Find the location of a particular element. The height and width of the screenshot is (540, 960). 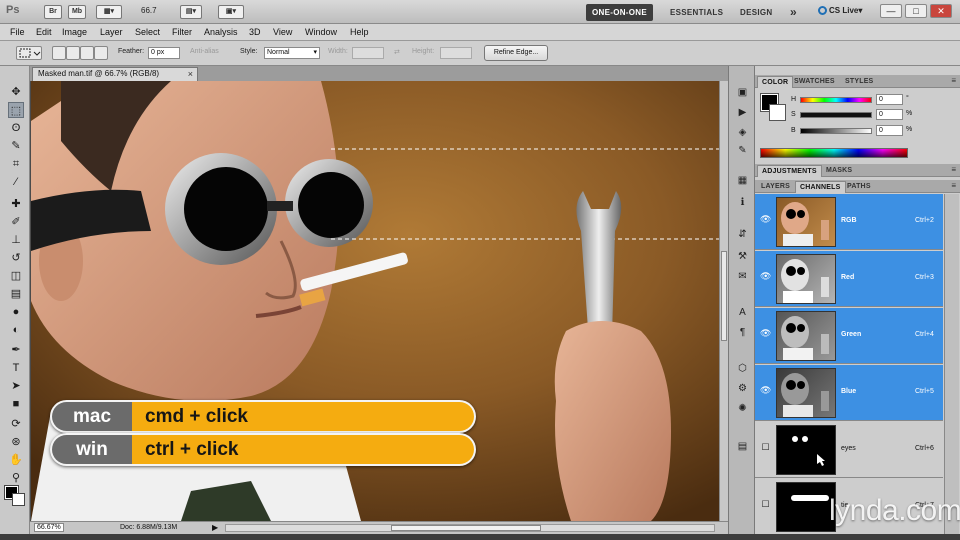

horizontal-scrollbar-thumb is located at coordinates (466, 528).